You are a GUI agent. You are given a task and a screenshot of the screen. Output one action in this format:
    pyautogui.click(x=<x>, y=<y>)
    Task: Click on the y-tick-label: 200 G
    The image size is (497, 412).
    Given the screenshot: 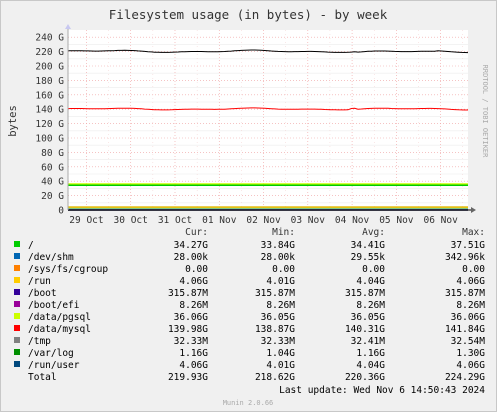 What is the action you would take?
    pyautogui.click(x=49, y=67)
    